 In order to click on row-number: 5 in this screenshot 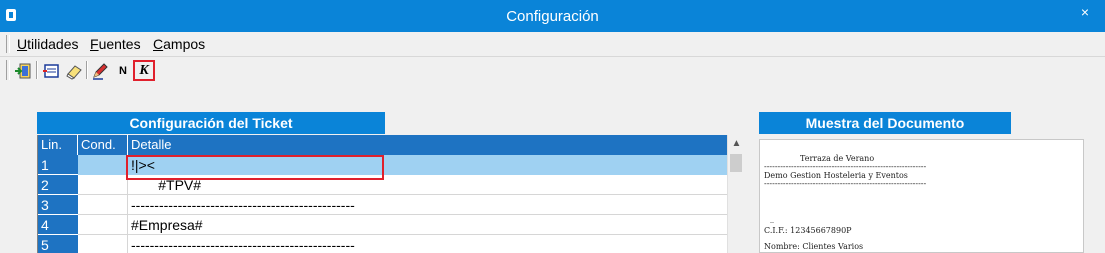, I will do `click(58, 244)`.